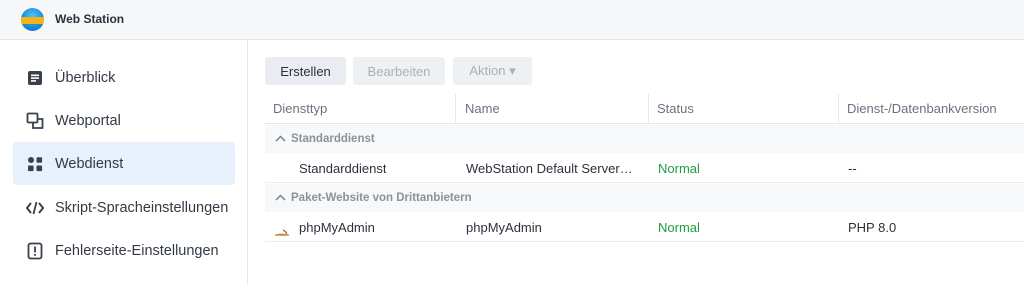 The image size is (1024, 285). What do you see at coordinates (35, 121) in the screenshot?
I see `webportal-icon` at bounding box center [35, 121].